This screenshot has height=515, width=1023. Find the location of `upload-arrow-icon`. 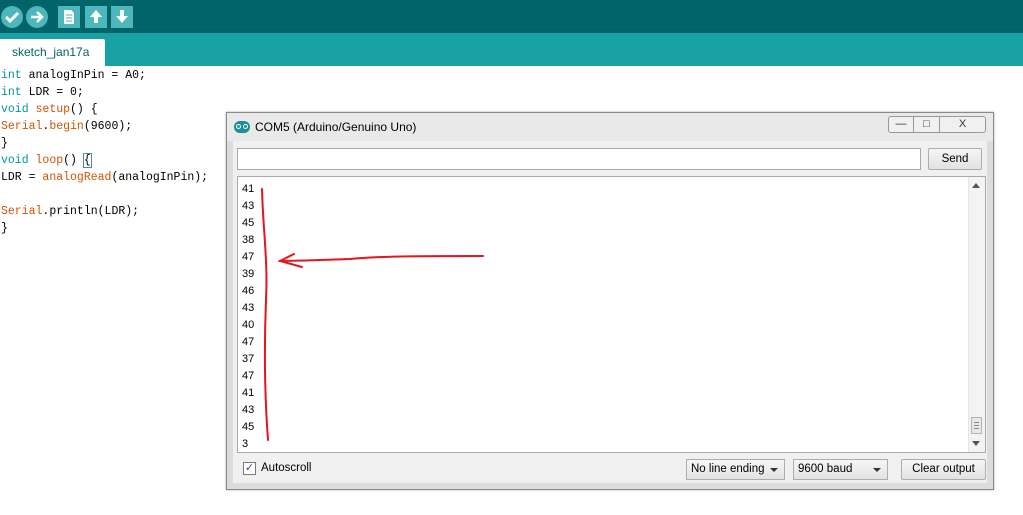

upload-arrow-icon is located at coordinates (96, 16).